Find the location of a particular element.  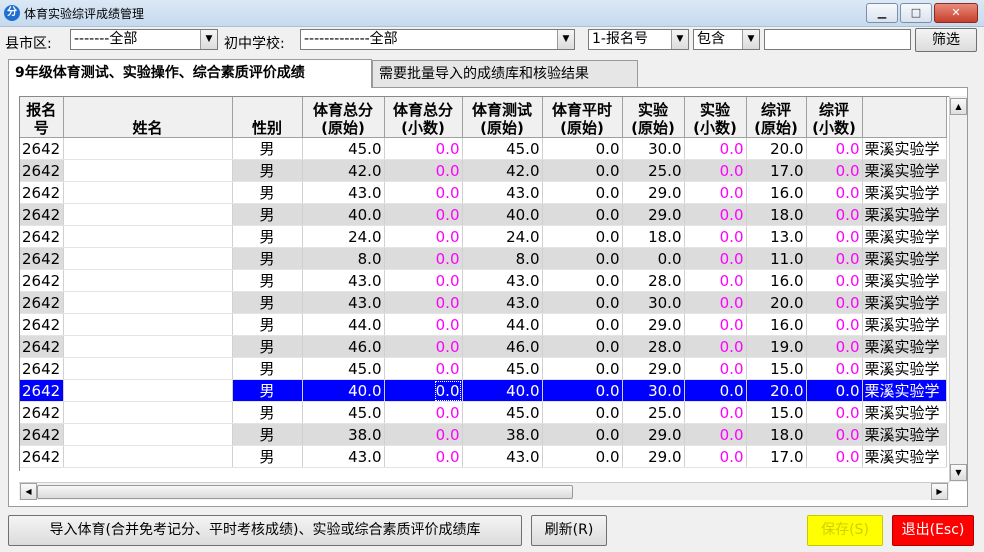

cell-lab-raw: 28.0 is located at coordinates (653, 346).